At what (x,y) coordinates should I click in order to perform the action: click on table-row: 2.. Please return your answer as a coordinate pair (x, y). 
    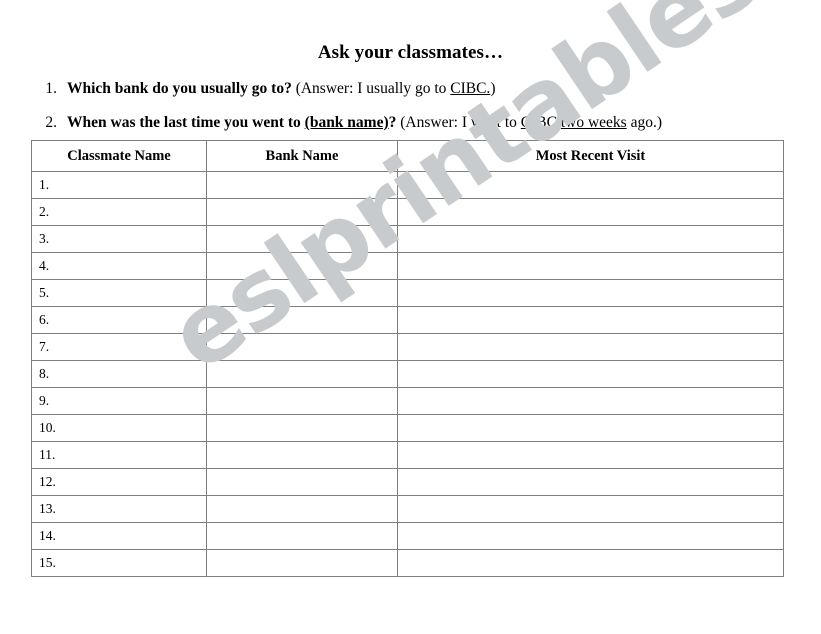
    Looking at the image, I should click on (407, 212).